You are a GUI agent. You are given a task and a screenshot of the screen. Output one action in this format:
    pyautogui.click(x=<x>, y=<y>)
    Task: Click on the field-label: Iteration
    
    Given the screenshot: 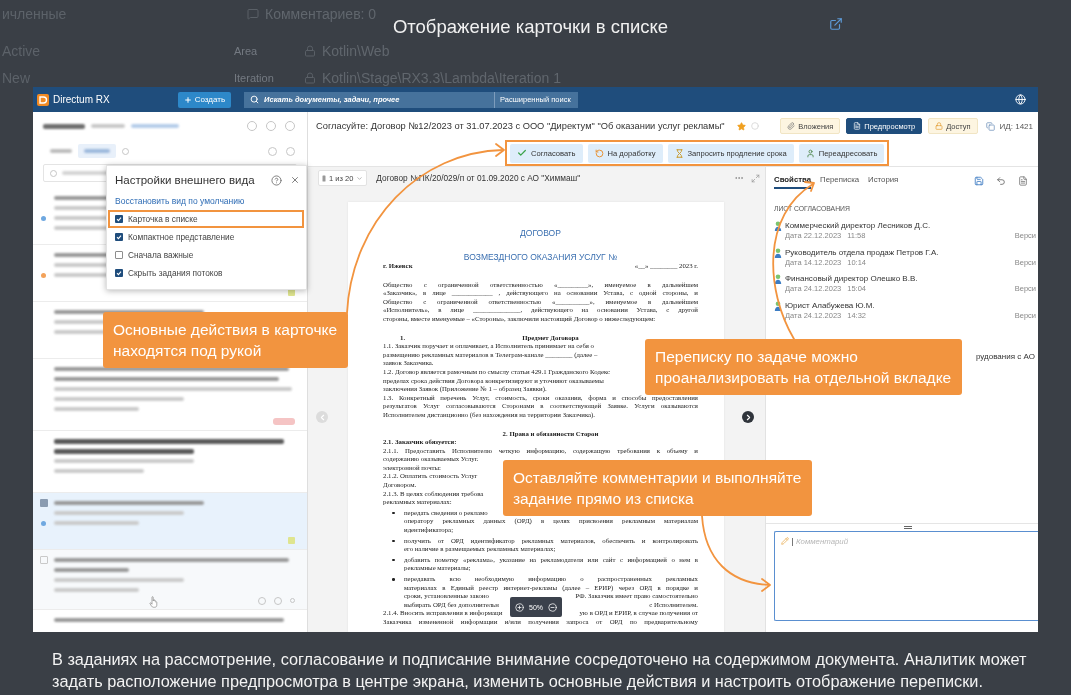 What is the action you would take?
    pyautogui.click(x=254, y=78)
    